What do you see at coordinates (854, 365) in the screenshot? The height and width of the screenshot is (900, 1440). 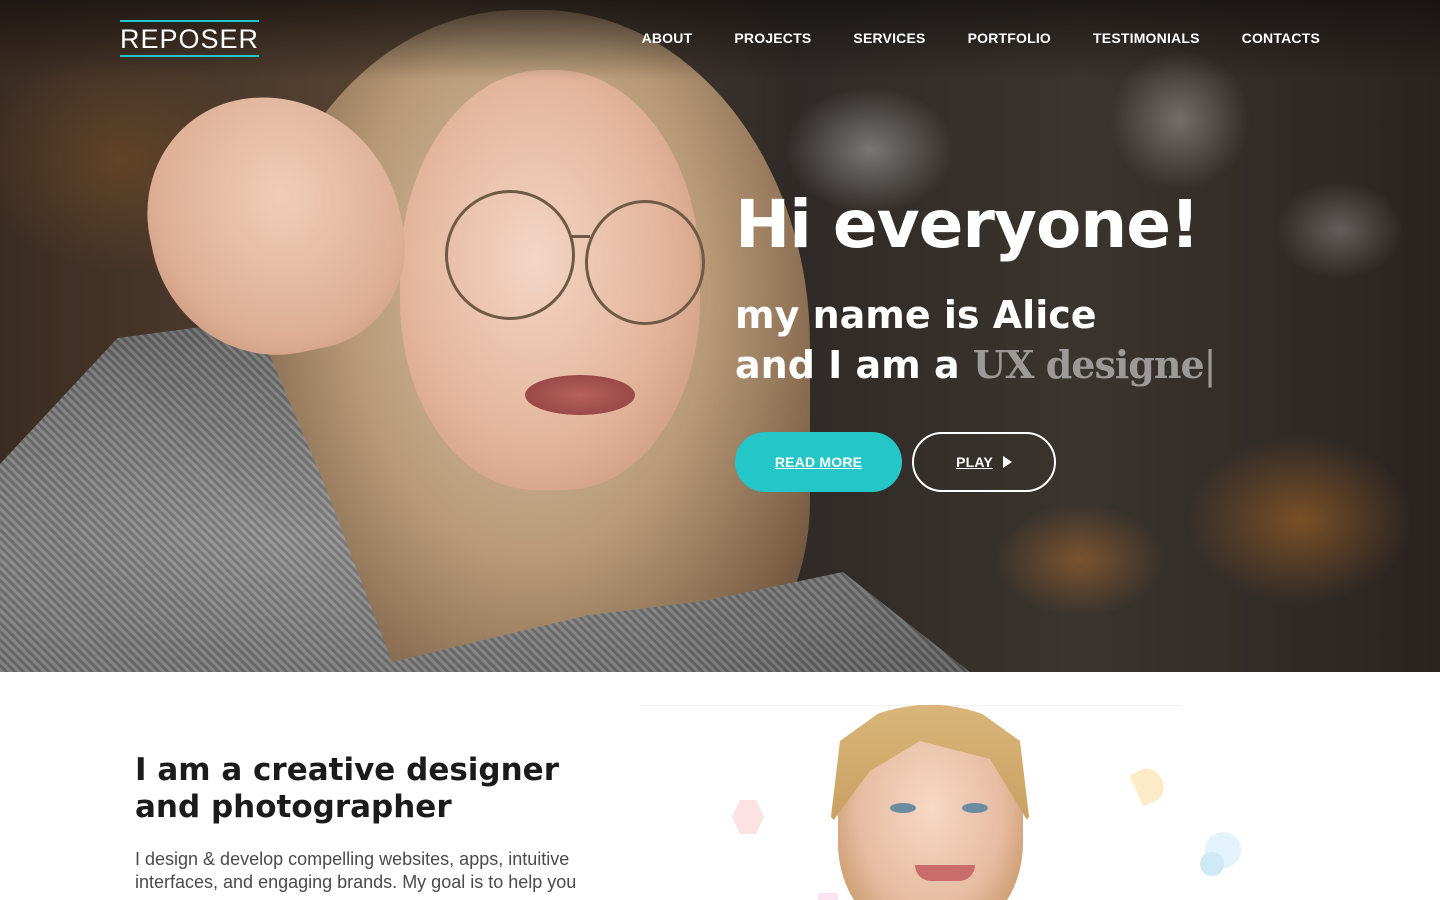 I see `hero-role-prefix: and I am a` at bounding box center [854, 365].